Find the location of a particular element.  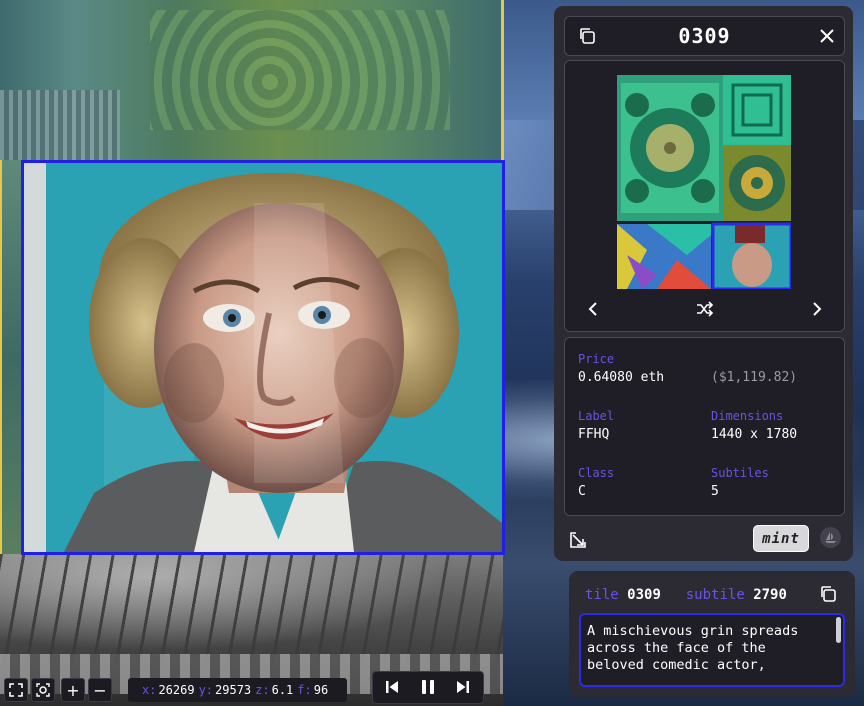

fullscreen-icon is located at coordinates (16, 690).